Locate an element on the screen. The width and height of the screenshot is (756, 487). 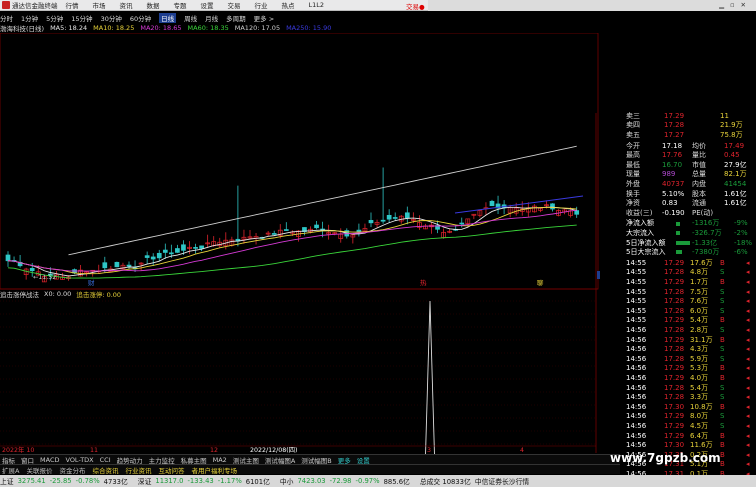
flow-value: -7380万 is located at coordinates (706, 252).